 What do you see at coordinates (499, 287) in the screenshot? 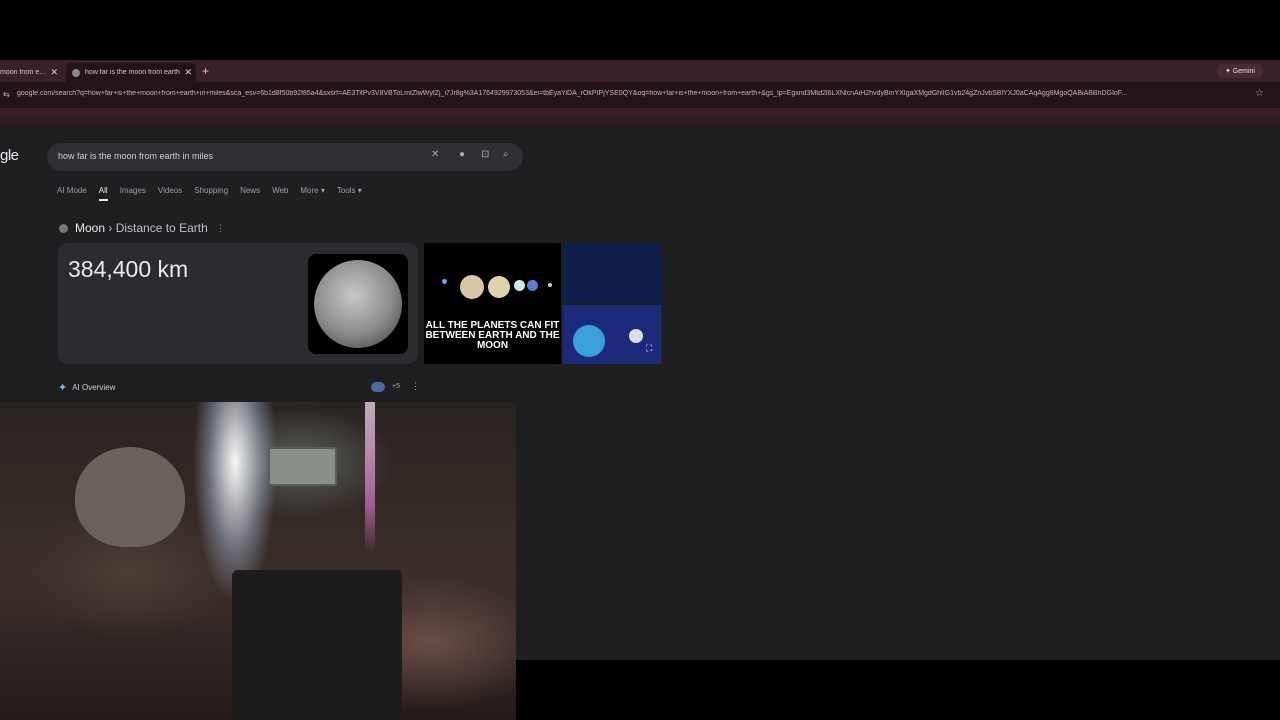
I see `saturn-shape` at bounding box center [499, 287].